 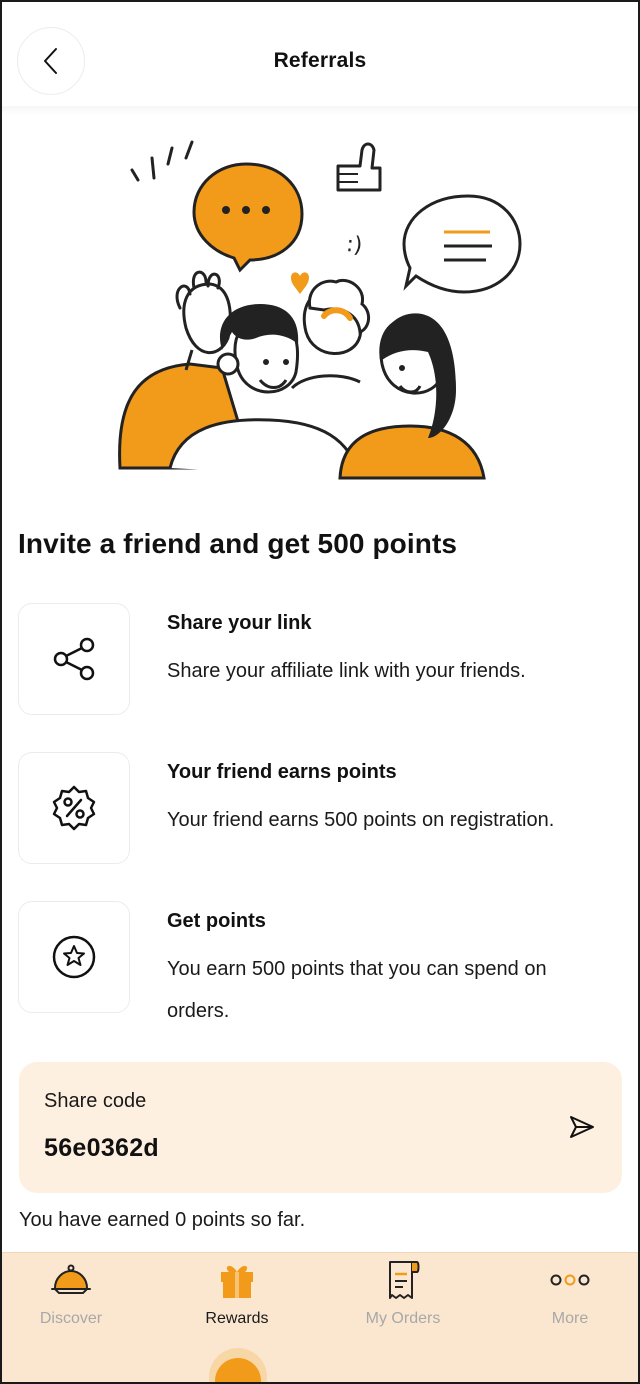 What do you see at coordinates (570, 1280) in the screenshot?
I see `more-dots-icon` at bounding box center [570, 1280].